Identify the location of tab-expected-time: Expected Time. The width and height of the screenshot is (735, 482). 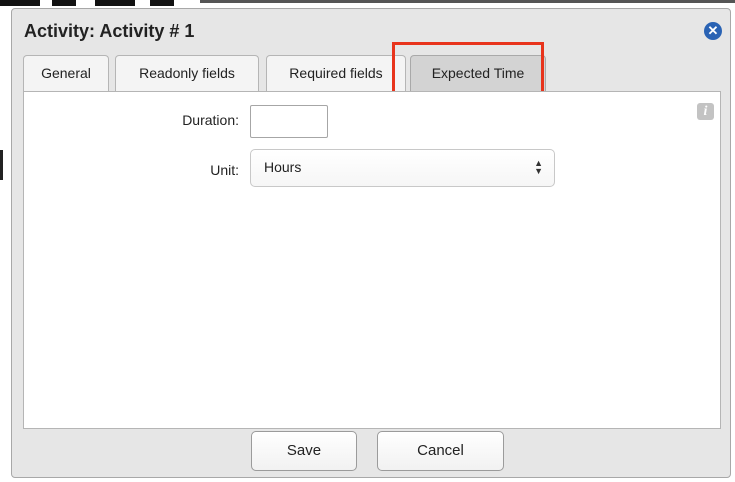
(478, 73).